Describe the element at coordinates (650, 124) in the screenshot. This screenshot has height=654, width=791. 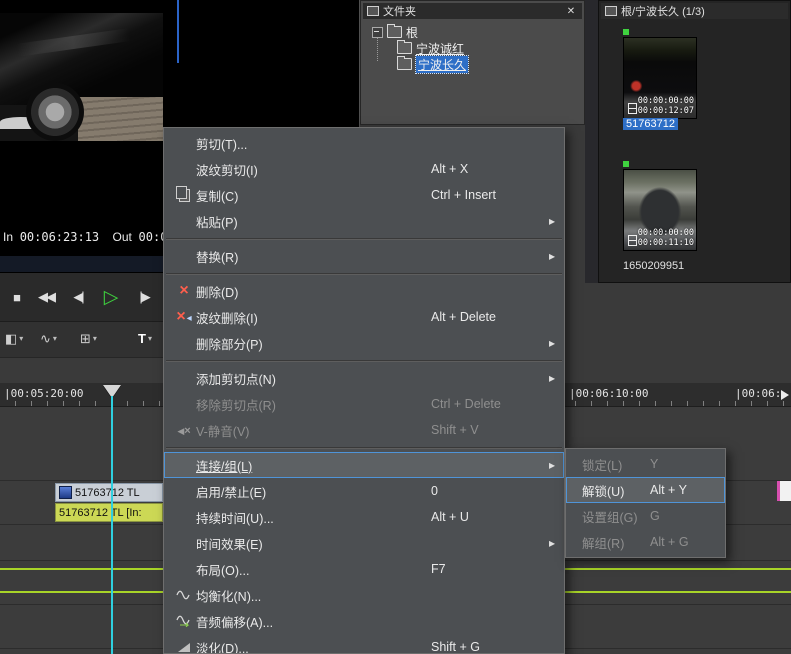
I see `clip-name-selected: 51763712` at that location.